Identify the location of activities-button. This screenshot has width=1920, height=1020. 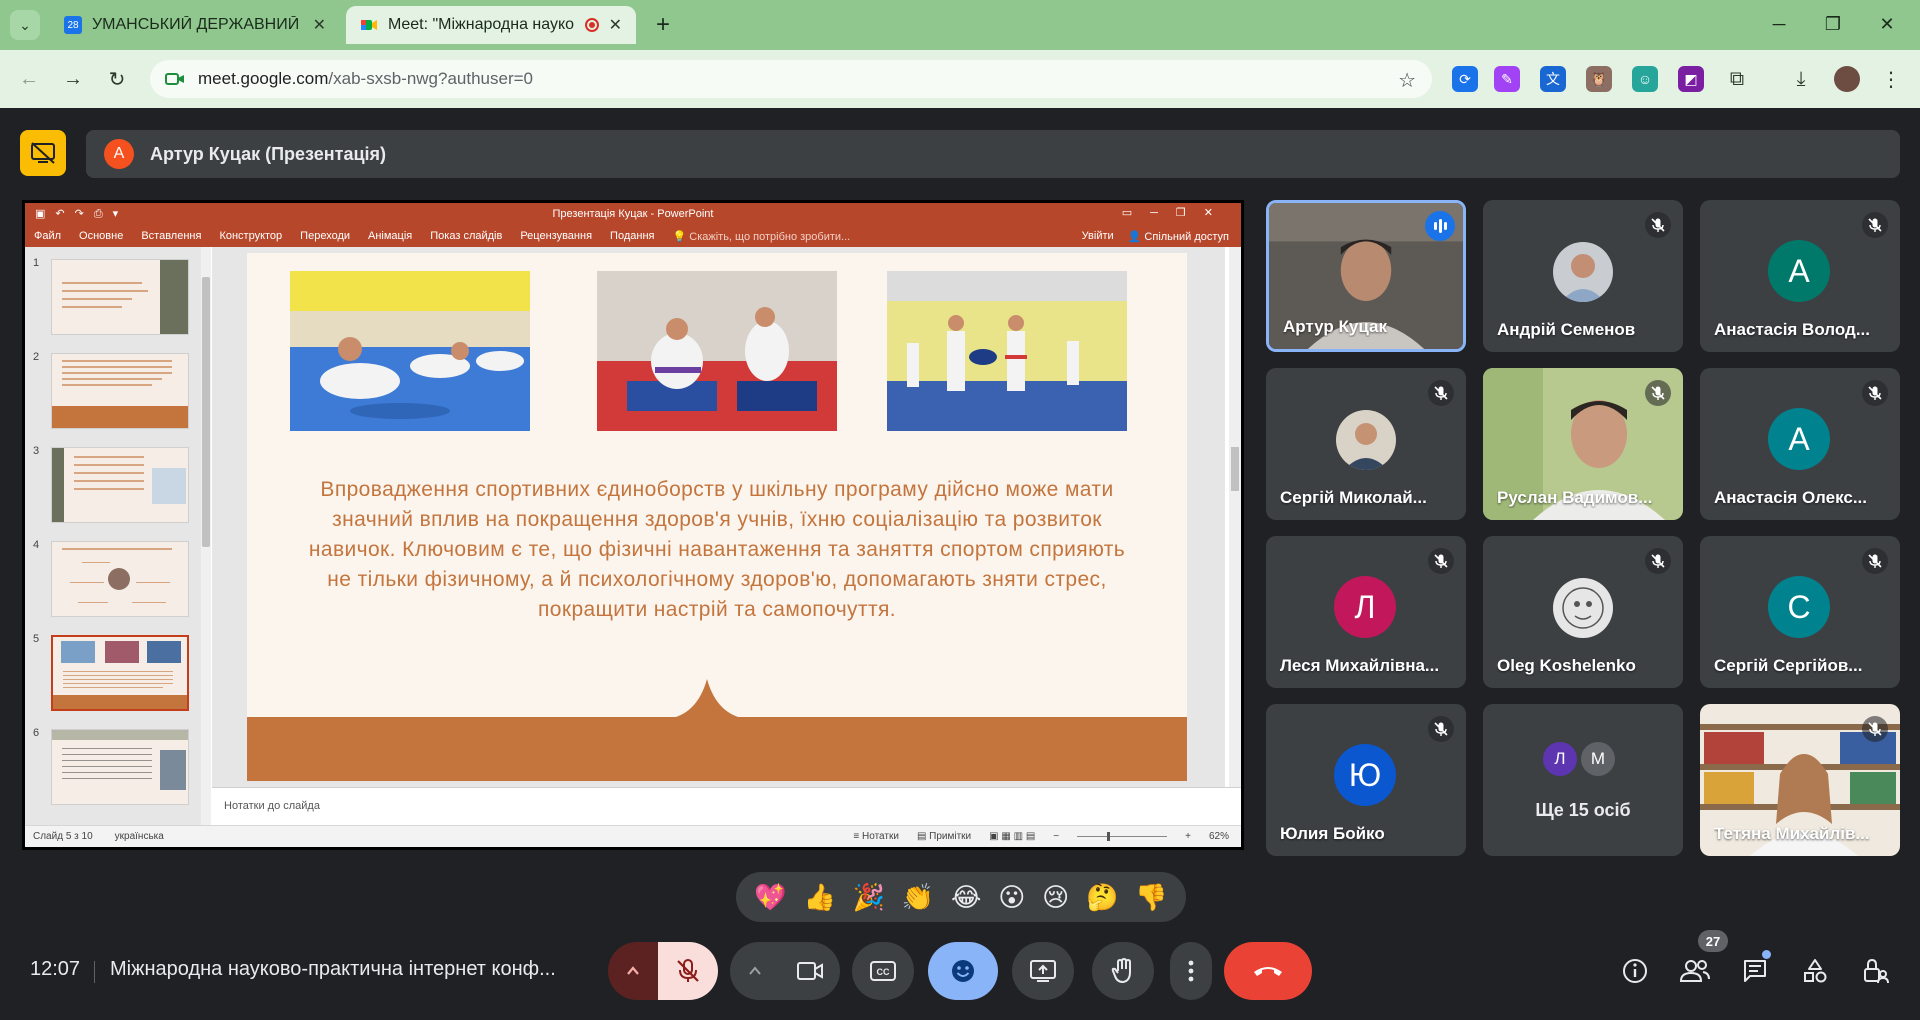
(1815, 971).